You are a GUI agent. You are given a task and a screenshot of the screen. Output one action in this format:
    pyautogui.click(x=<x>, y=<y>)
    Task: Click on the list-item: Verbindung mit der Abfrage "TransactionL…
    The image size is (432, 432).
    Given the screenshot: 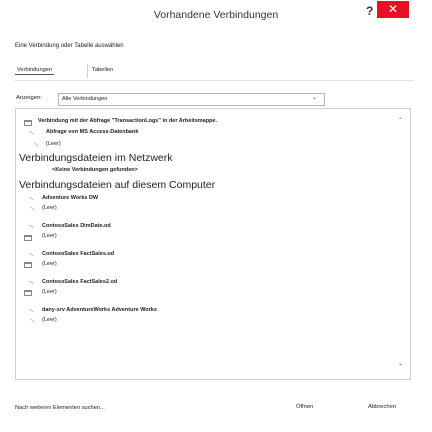 What is the action you would take?
    pyautogui.click(x=127, y=121)
    